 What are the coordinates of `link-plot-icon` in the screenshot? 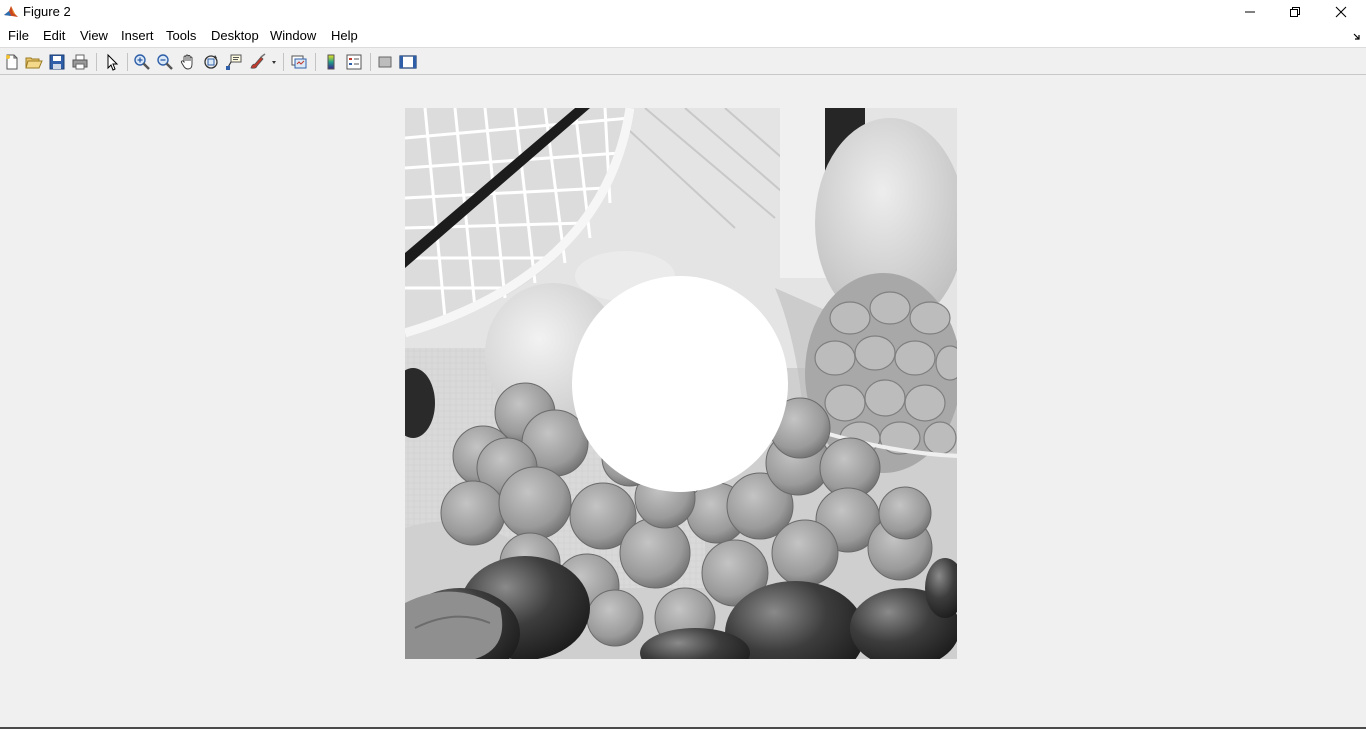 It's located at (299, 62).